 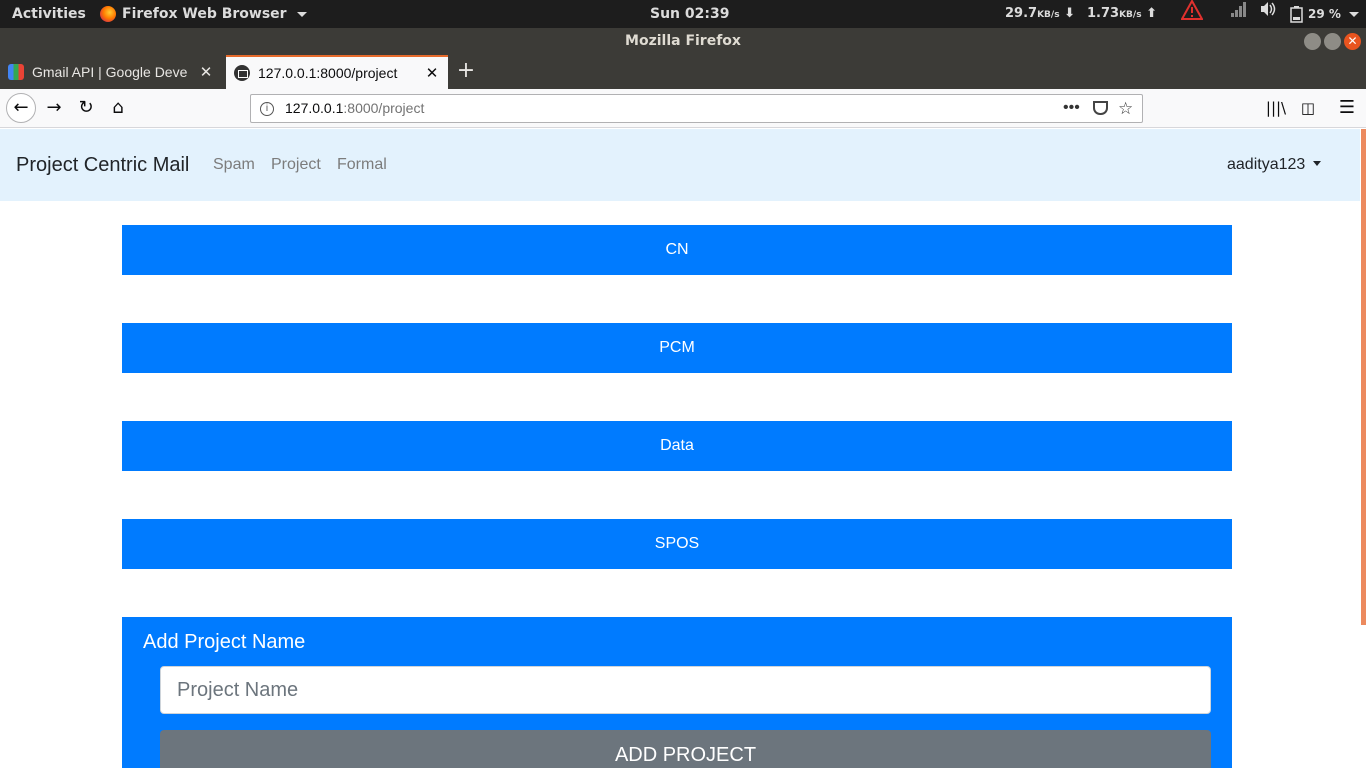 What do you see at coordinates (677, 446) in the screenshot?
I see `project-button-data: Data` at bounding box center [677, 446].